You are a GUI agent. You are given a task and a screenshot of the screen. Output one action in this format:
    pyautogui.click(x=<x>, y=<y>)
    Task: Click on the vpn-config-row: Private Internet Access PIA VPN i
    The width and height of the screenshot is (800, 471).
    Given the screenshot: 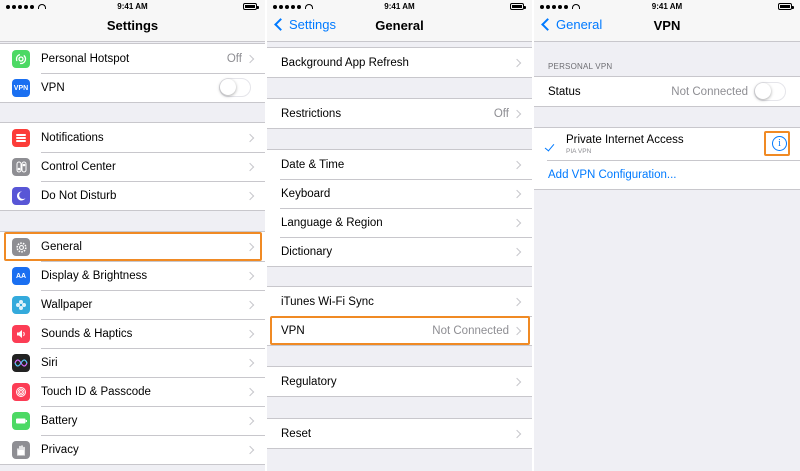 What is the action you would take?
    pyautogui.click(x=667, y=144)
    